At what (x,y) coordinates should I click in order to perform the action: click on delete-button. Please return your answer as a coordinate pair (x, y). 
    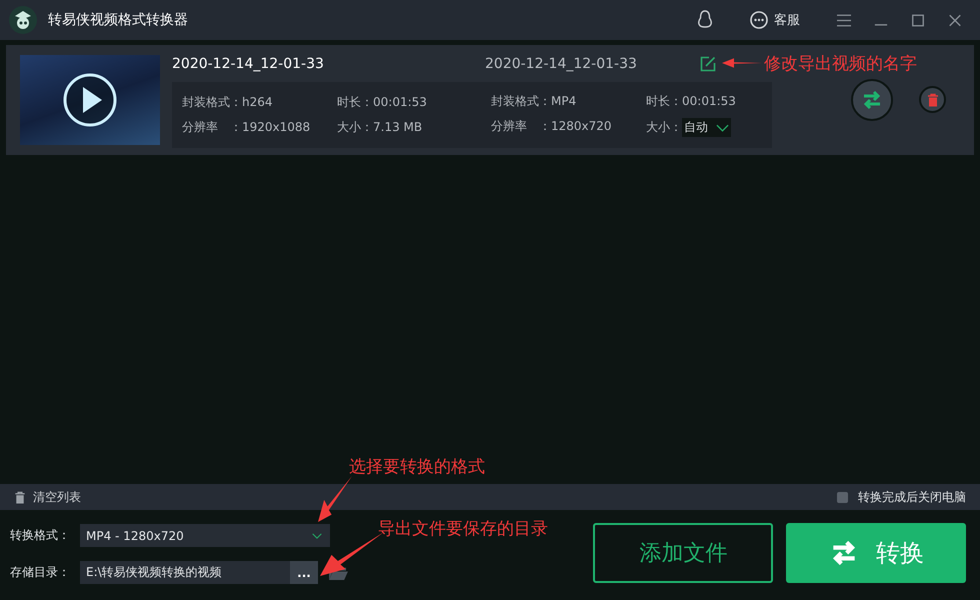
    Looking at the image, I should click on (932, 99).